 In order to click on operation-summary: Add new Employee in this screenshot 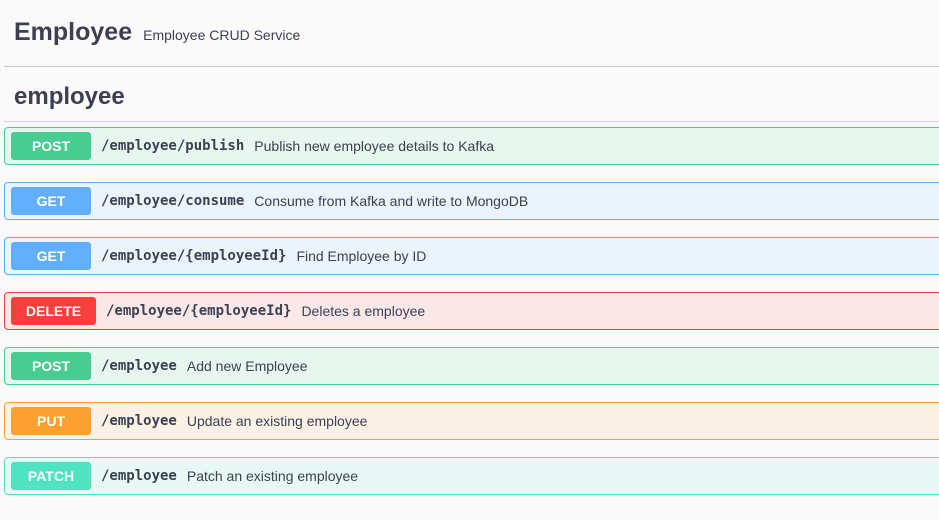, I will do `click(247, 366)`.